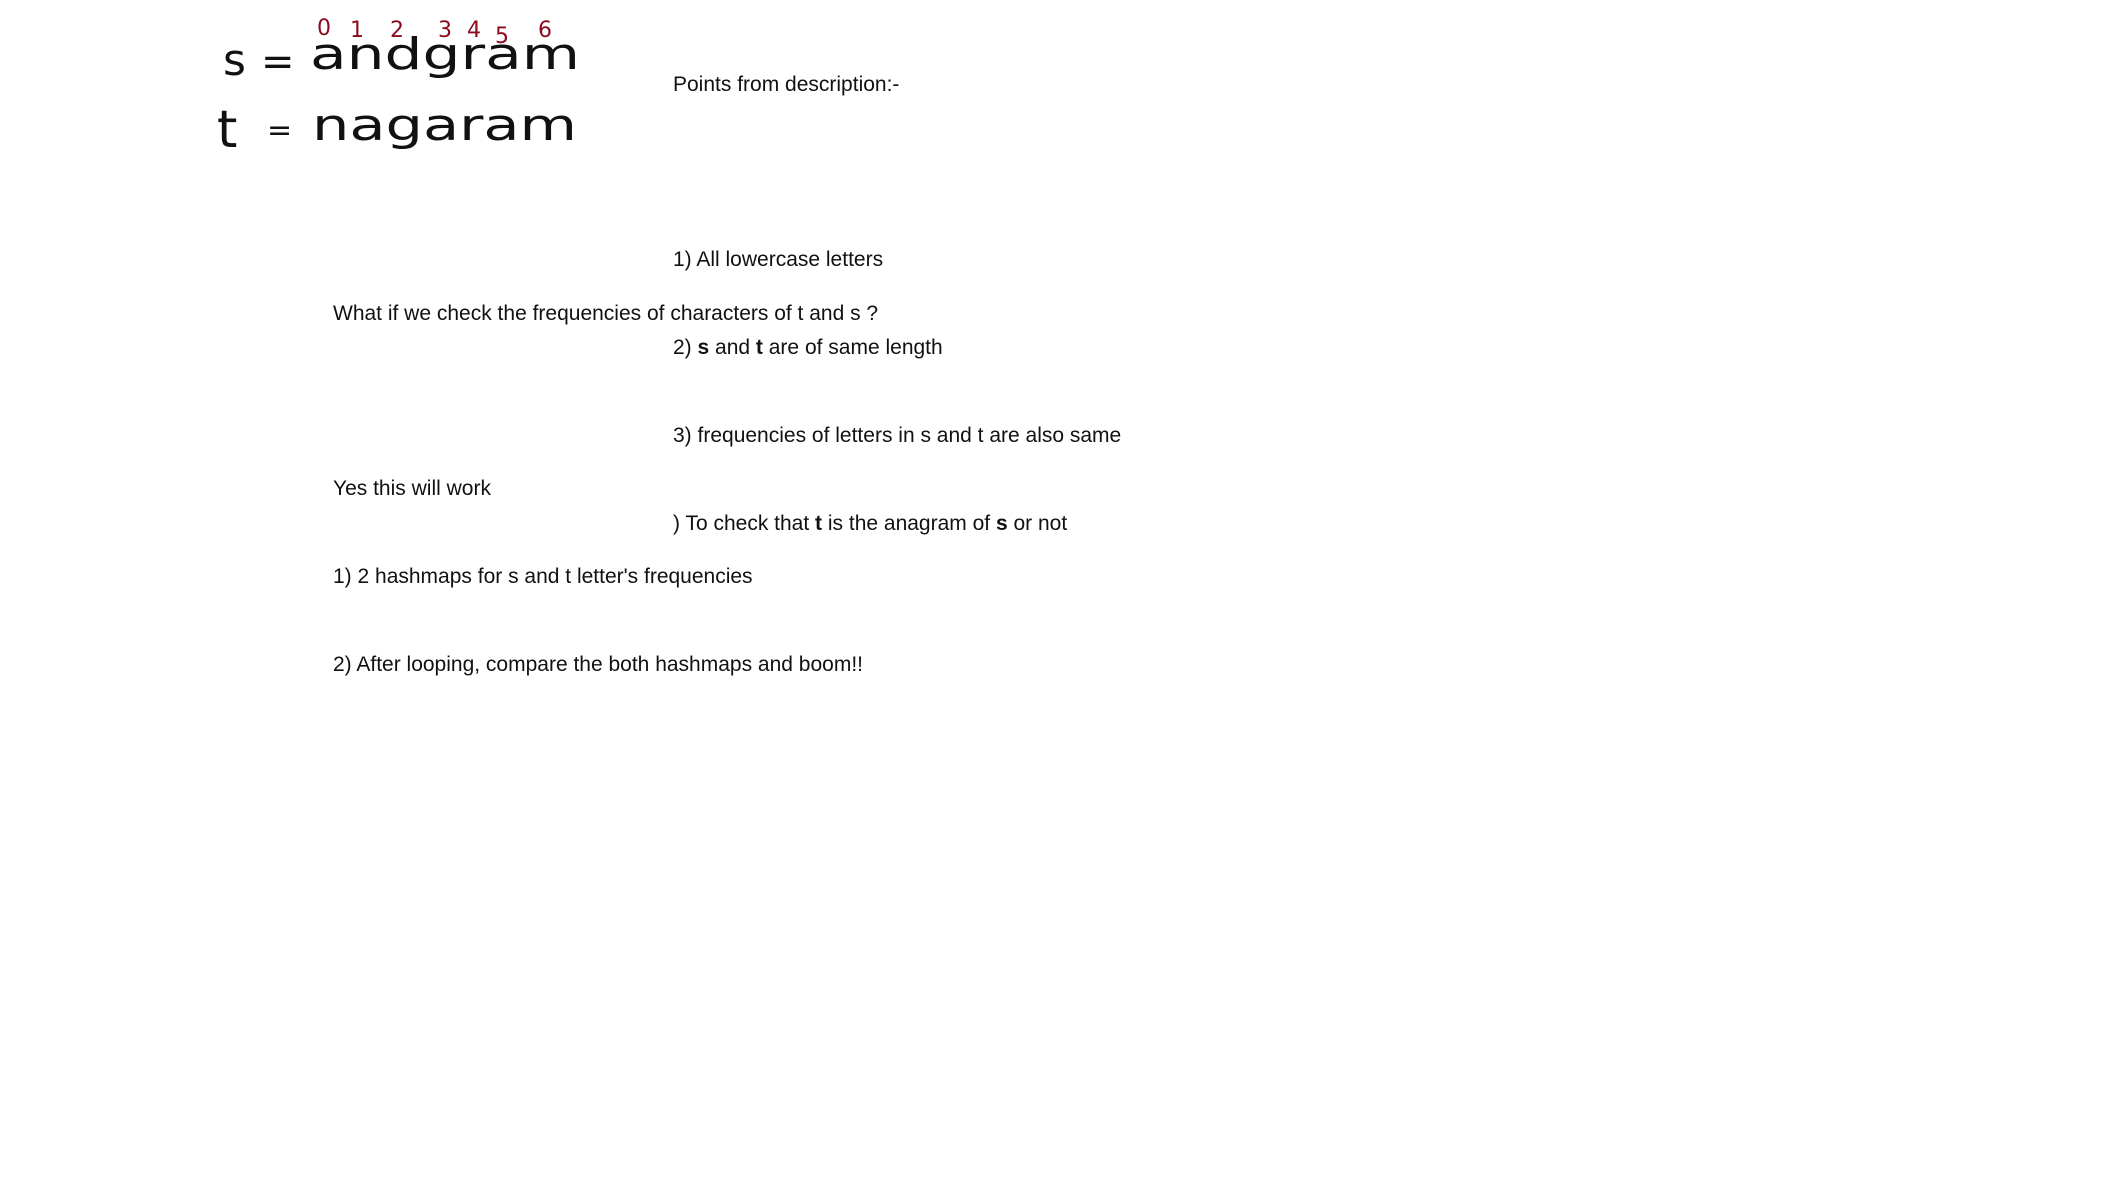  Describe the element at coordinates (1001, 524) in the screenshot. I see `point-4-s: s` at that location.